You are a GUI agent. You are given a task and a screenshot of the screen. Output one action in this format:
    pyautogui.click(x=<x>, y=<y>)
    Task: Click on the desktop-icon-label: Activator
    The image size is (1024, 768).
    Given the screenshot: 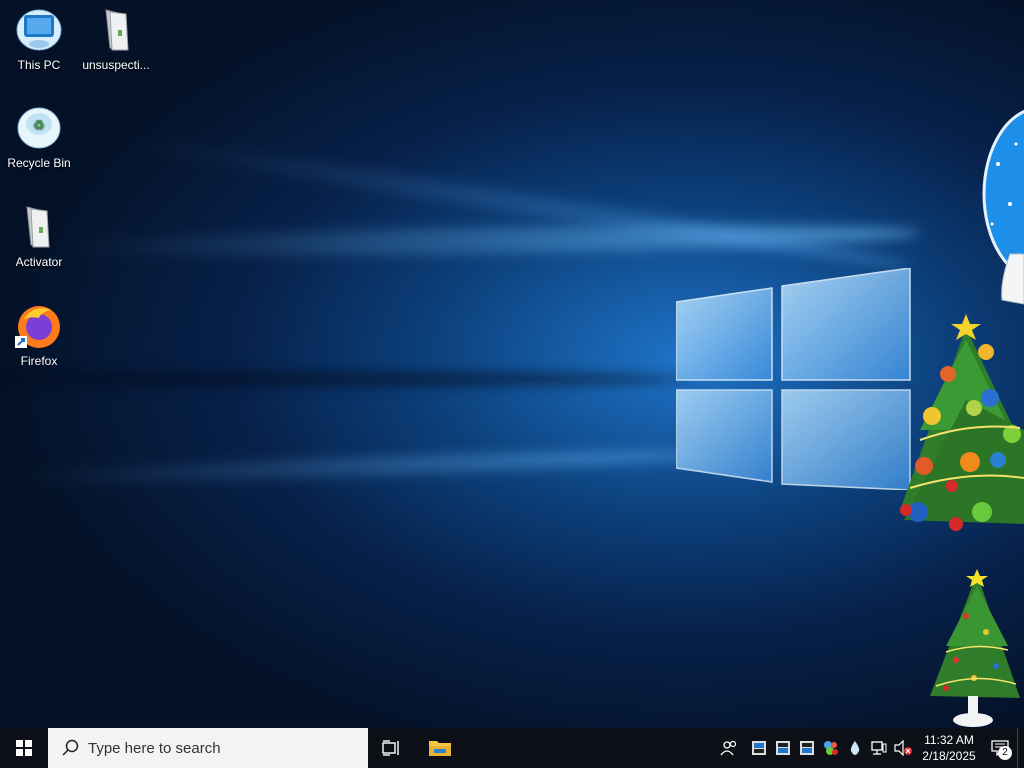 What is the action you would take?
    pyautogui.click(x=39, y=262)
    